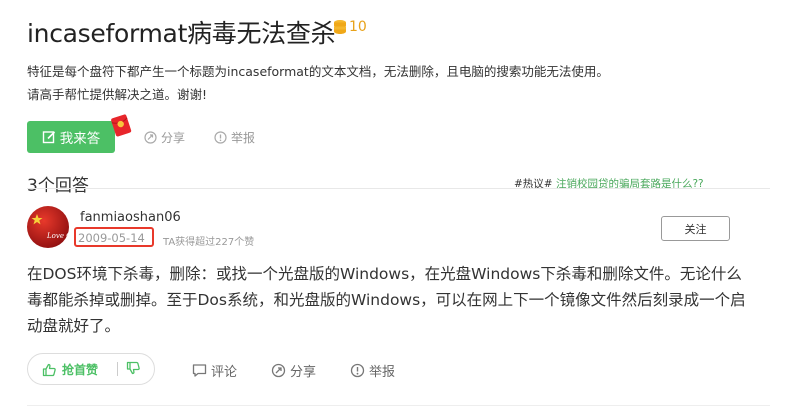  What do you see at coordinates (243, 138) in the screenshot?
I see `report-label: 举报` at bounding box center [243, 138].